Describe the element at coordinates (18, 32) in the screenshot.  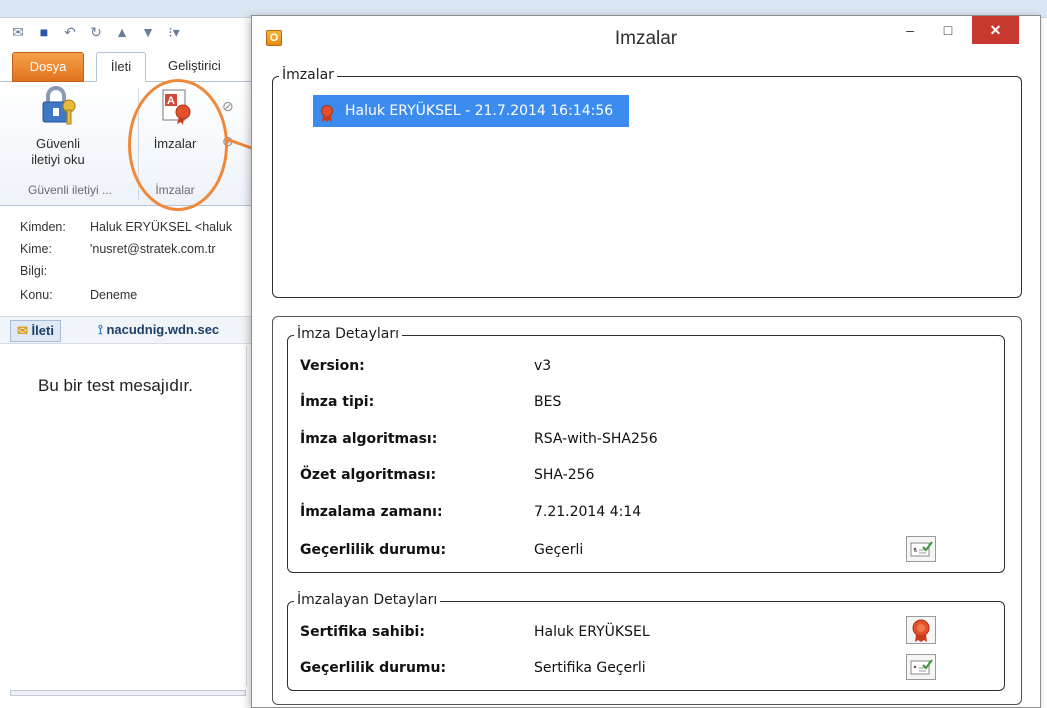
I see `mail-icon: ✉` at that location.